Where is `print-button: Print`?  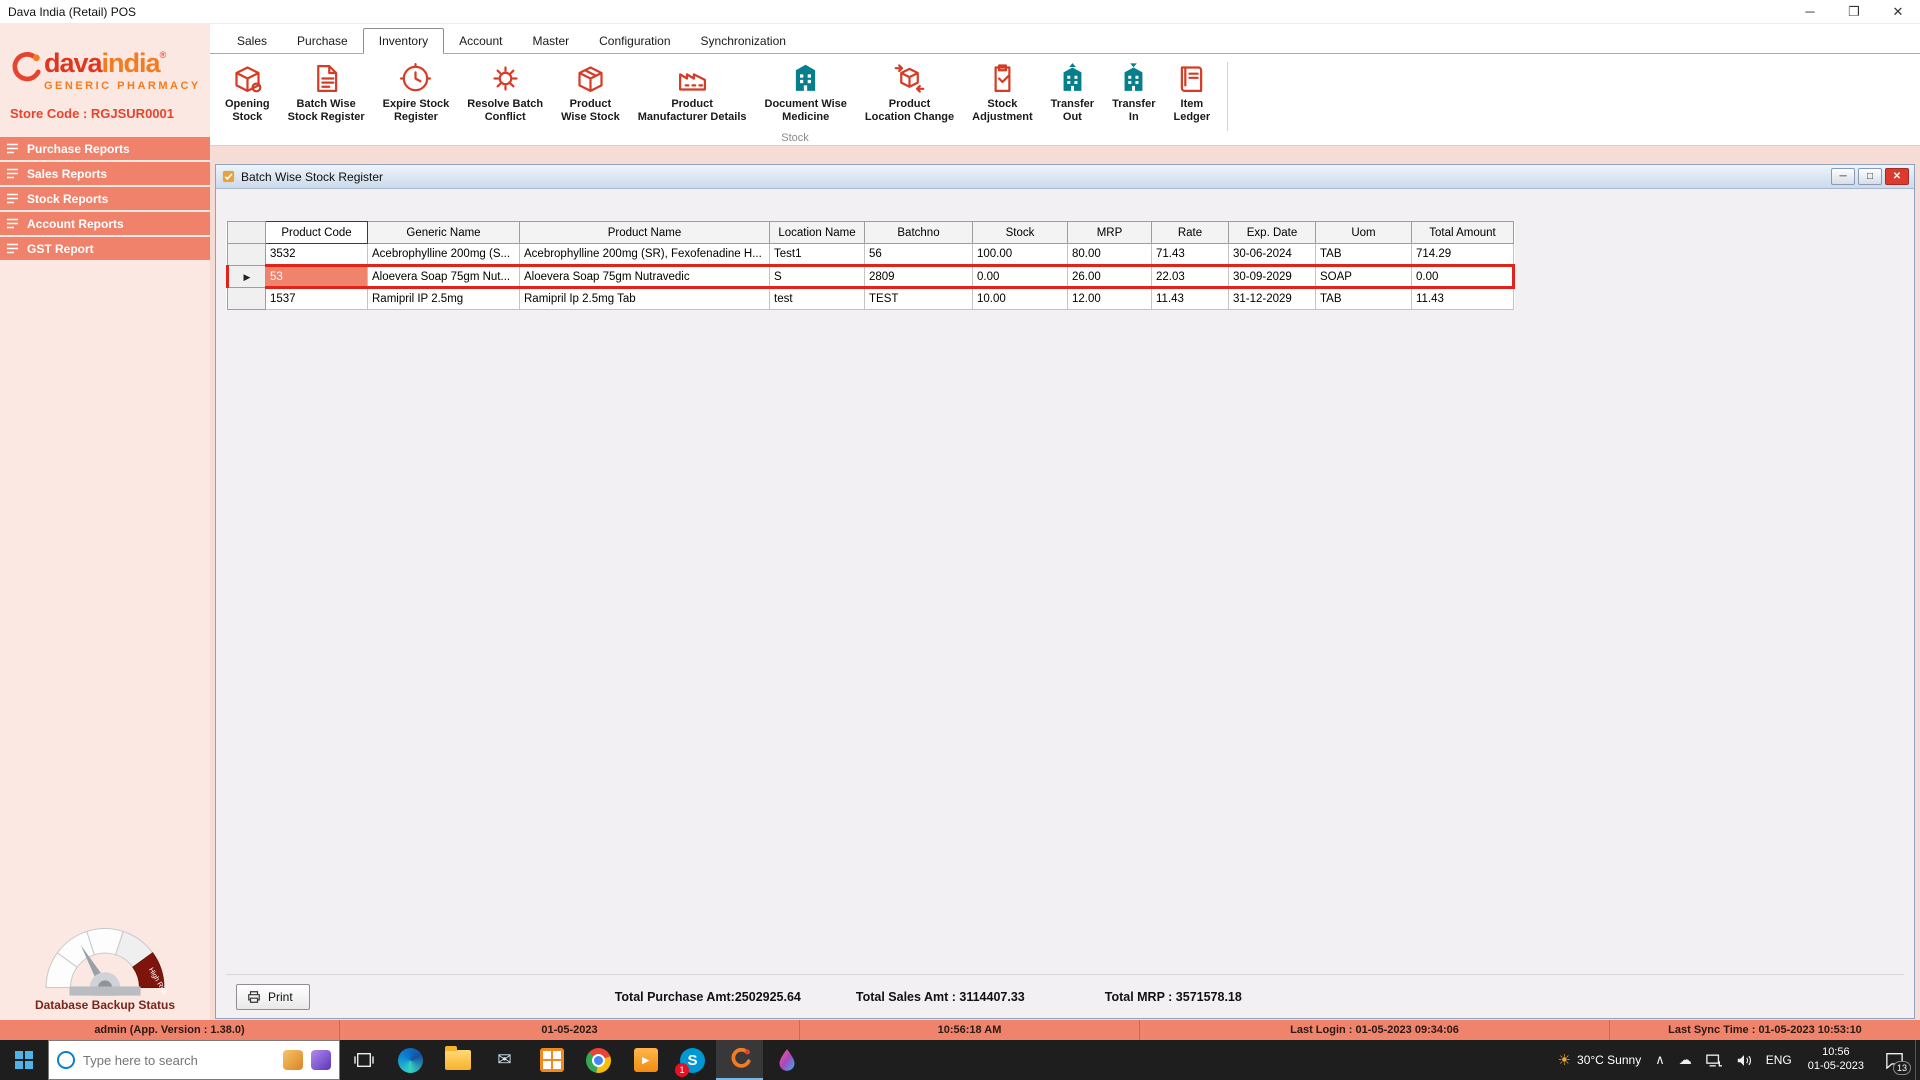 print-button: Print is located at coordinates (273, 996).